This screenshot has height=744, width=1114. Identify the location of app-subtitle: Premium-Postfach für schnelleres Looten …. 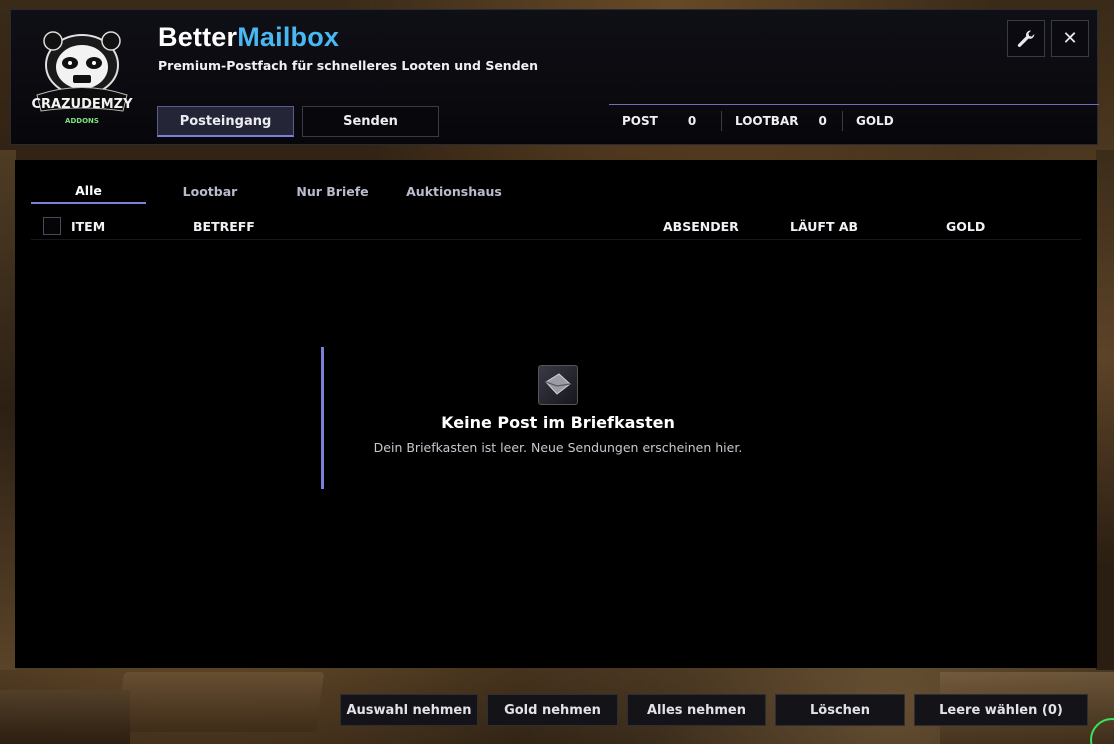
(348, 65).